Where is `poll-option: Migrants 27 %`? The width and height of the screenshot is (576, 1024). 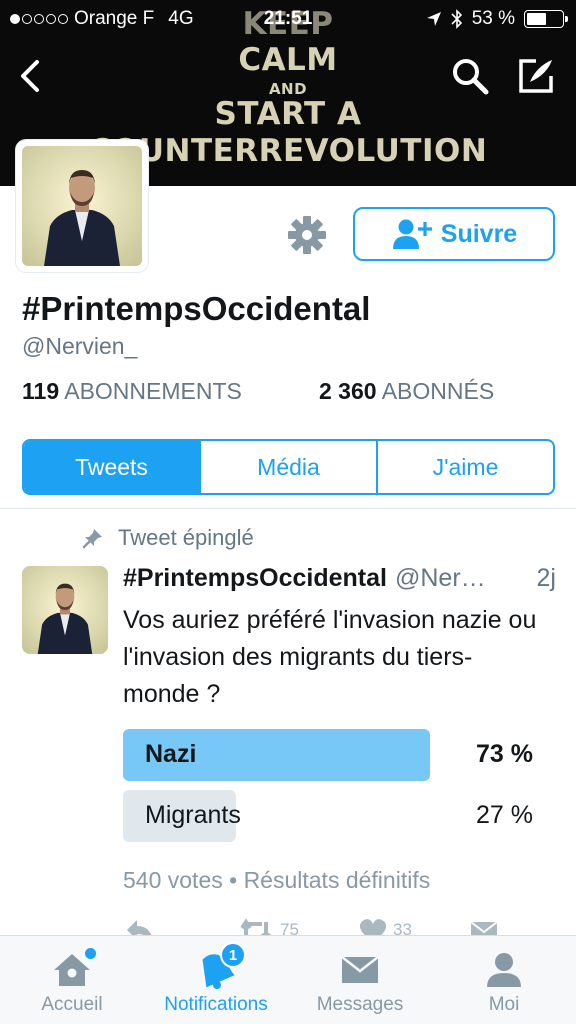 poll-option: Migrants 27 % is located at coordinates (333, 816).